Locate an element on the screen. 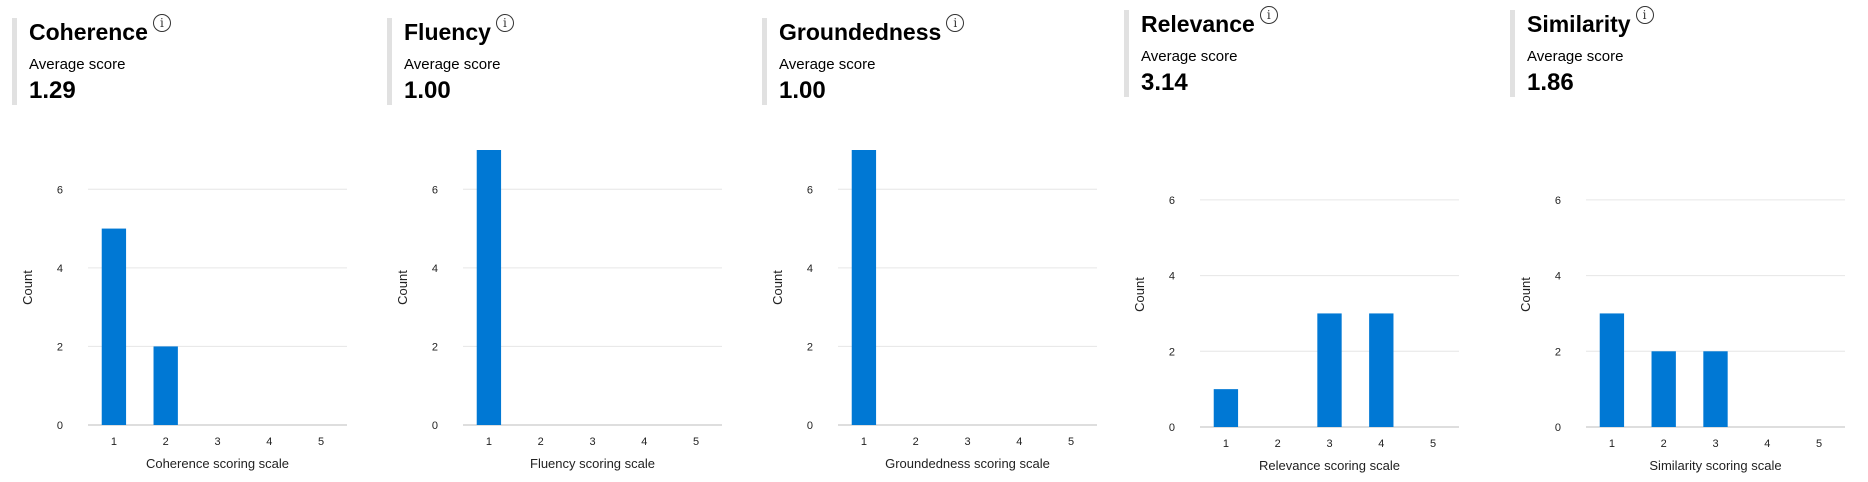 This screenshot has width=1868, height=482. groundedness-histogram: 0 2 4 6 1 2 3 4 5 Groundedness scoring scale Count is located at coordinates (933, 310).